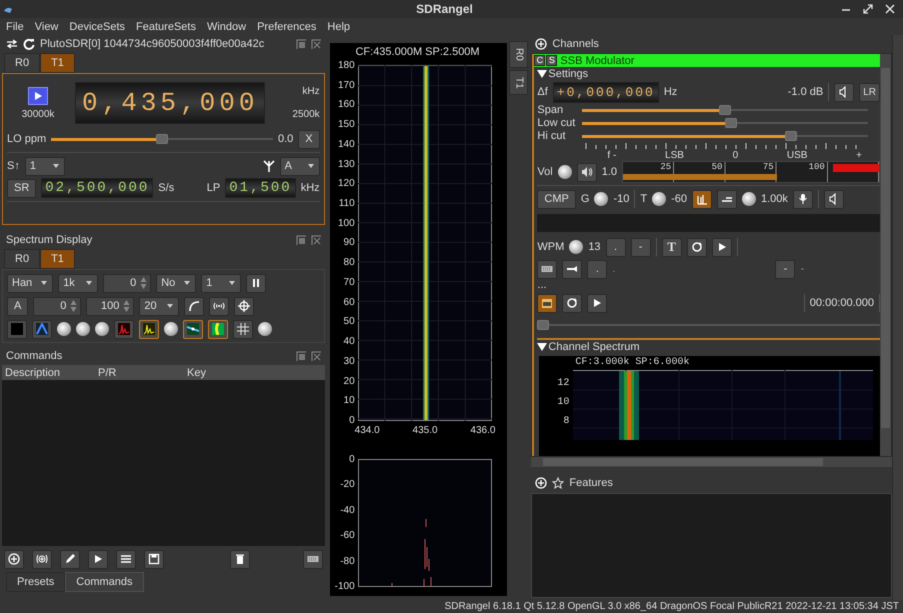 Image resolution: width=903 pixels, height=613 pixels. Describe the element at coordinates (518, 54) in the screenshot. I see `side-tab: R0` at that location.